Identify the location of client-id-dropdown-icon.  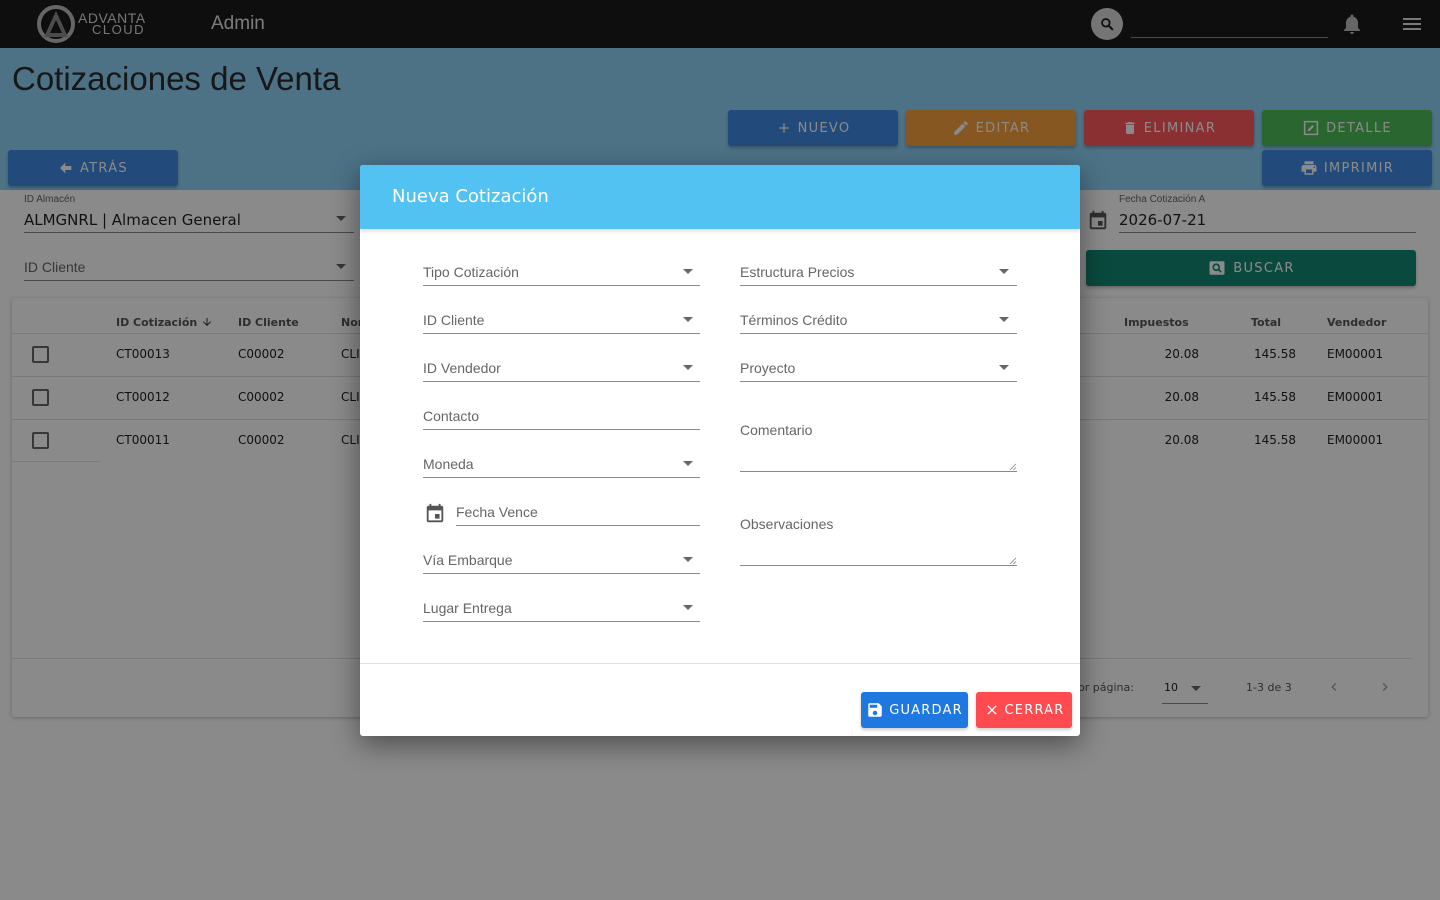
(688, 319).